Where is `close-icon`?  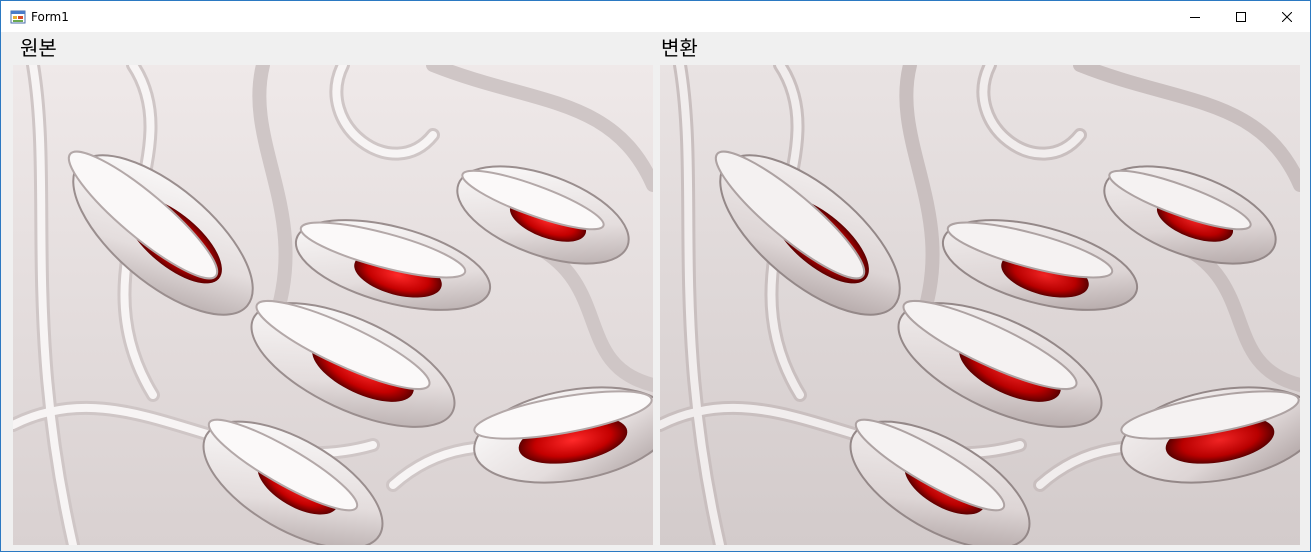
close-icon is located at coordinates (1287, 16).